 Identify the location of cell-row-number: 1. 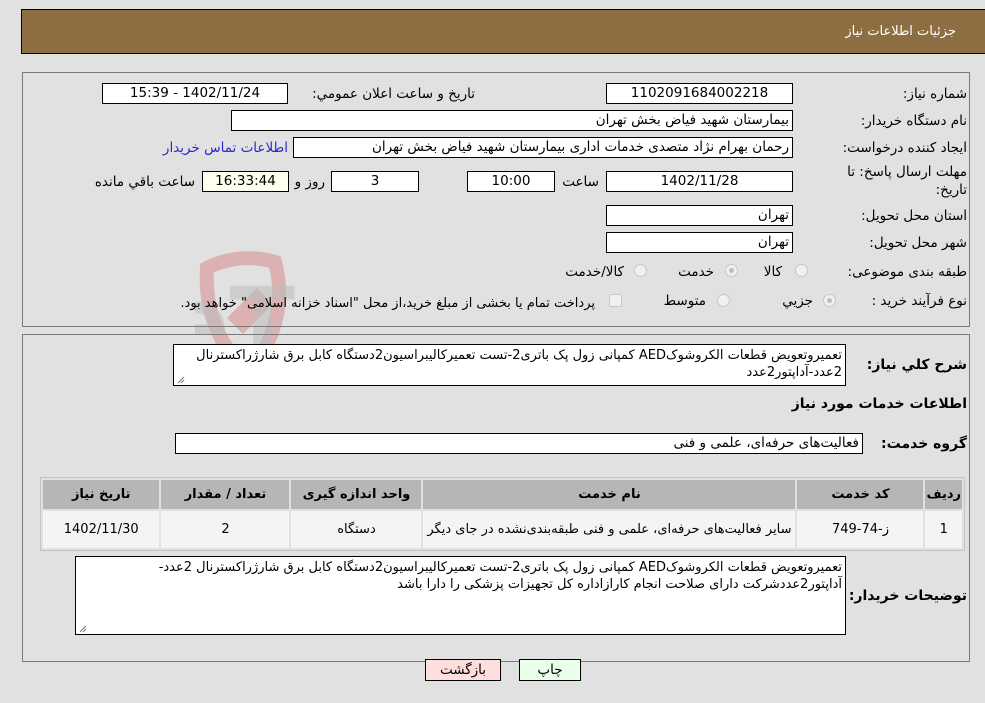
(943, 529).